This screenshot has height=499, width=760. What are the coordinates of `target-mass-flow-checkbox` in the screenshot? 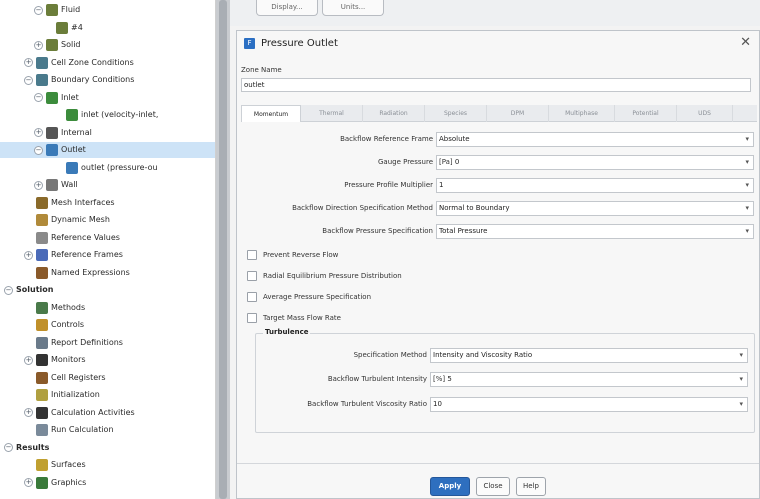 It's located at (252, 318).